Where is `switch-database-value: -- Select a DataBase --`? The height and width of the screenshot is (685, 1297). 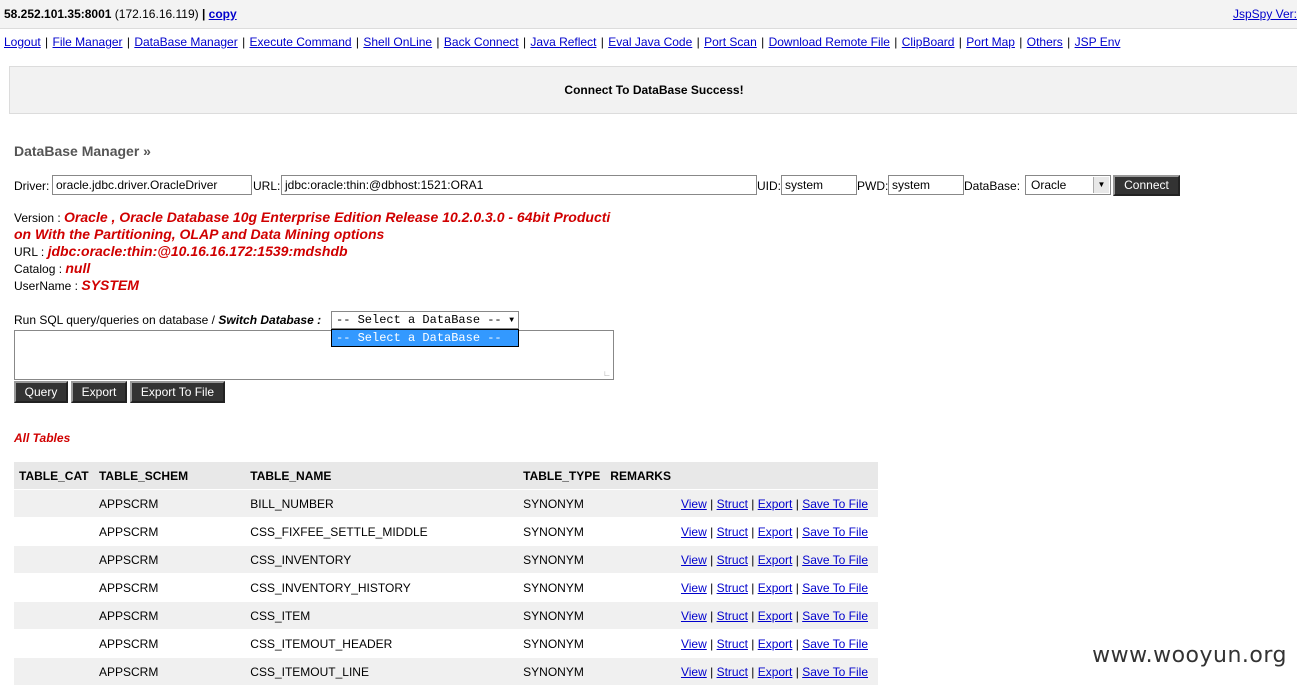
switch-database-value: -- Select a DataBase -- is located at coordinates (419, 320).